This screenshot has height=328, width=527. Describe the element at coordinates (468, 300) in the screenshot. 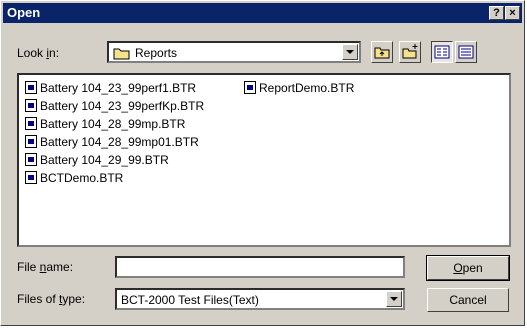

I see `cancel-button: Cancel` at that location.